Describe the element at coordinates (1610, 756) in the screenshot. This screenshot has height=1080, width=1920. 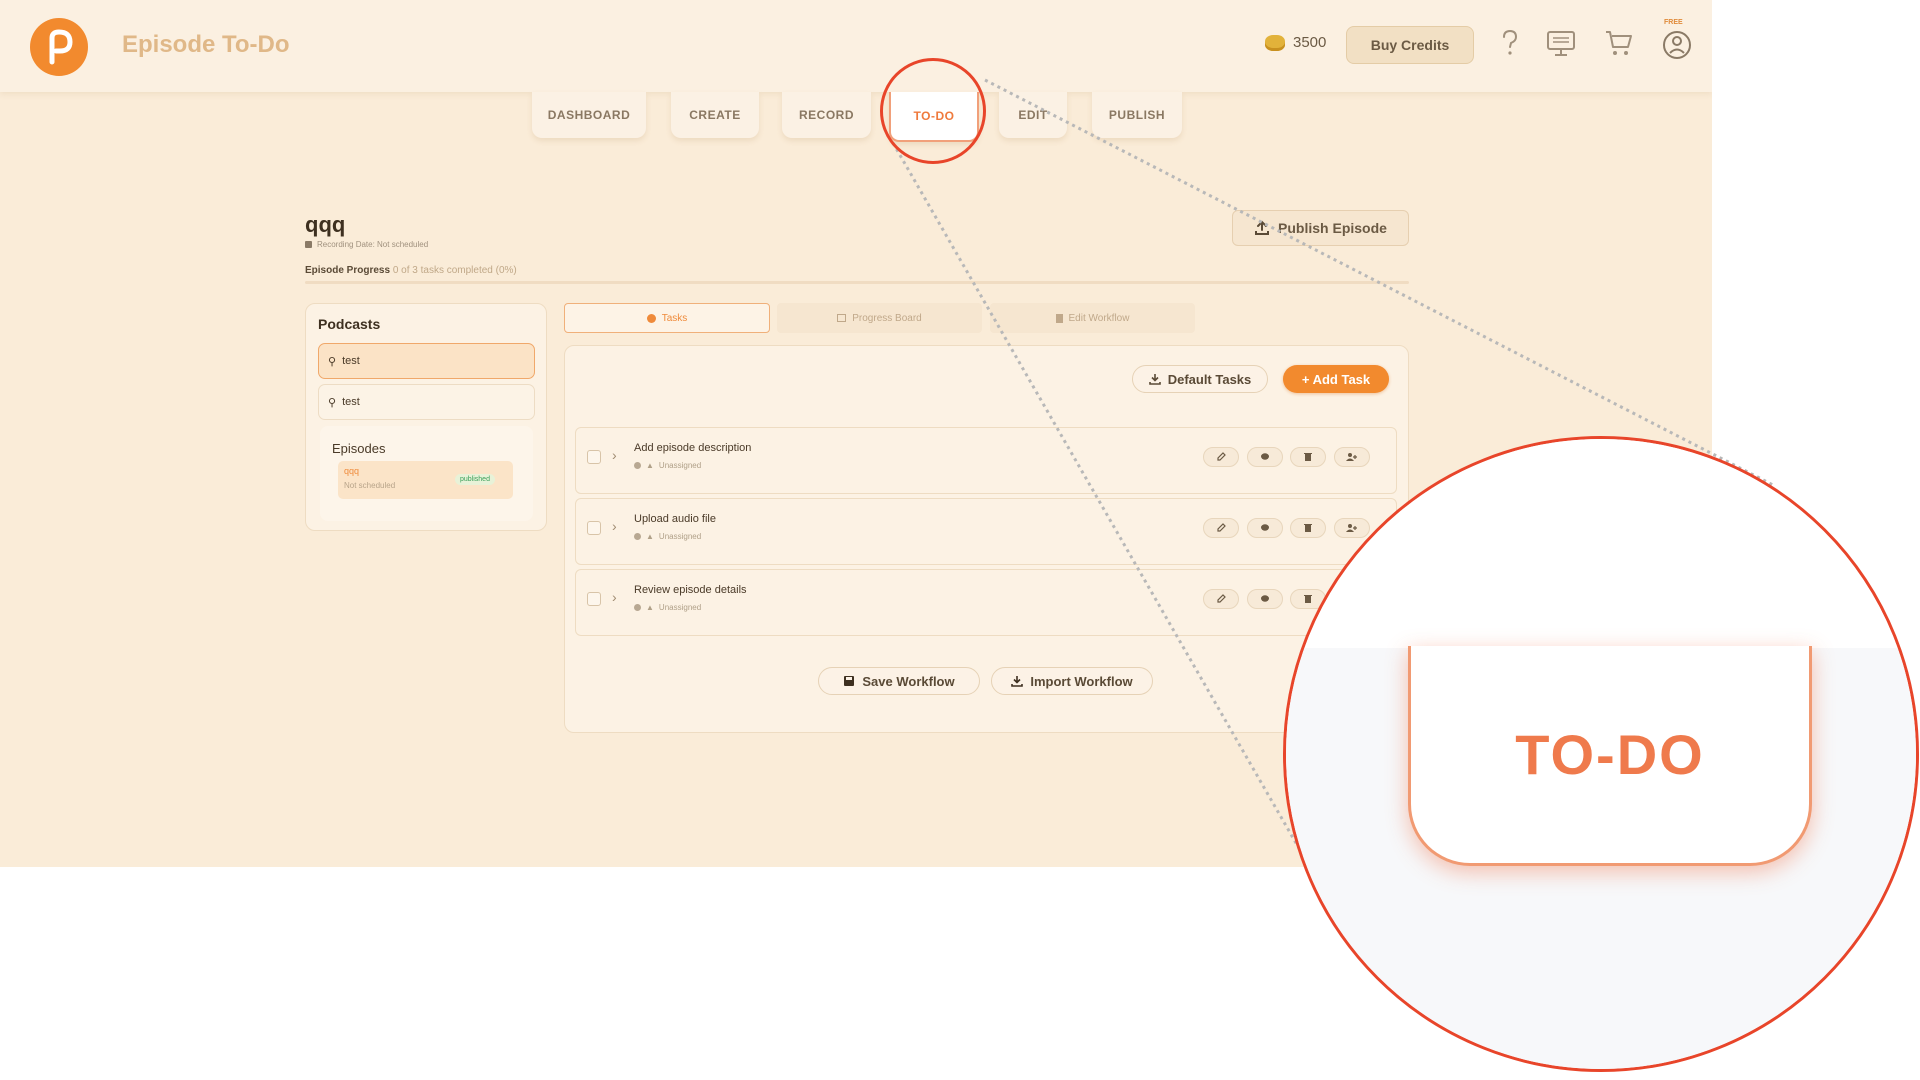
I see `zoomed-todo-tab: TO-DO` at that location.